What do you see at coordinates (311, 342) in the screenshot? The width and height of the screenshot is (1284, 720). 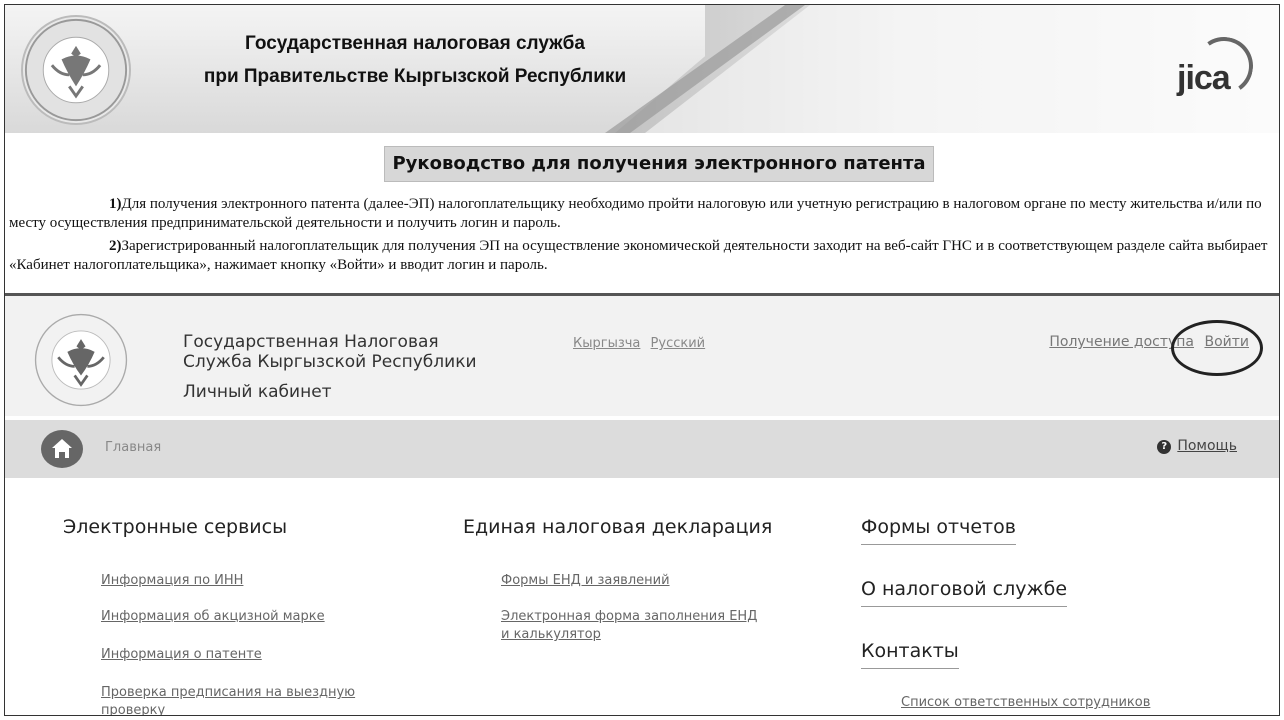 I see `site-org-name-line1: Государственная Налоговая` at bounding box center [311, 342].